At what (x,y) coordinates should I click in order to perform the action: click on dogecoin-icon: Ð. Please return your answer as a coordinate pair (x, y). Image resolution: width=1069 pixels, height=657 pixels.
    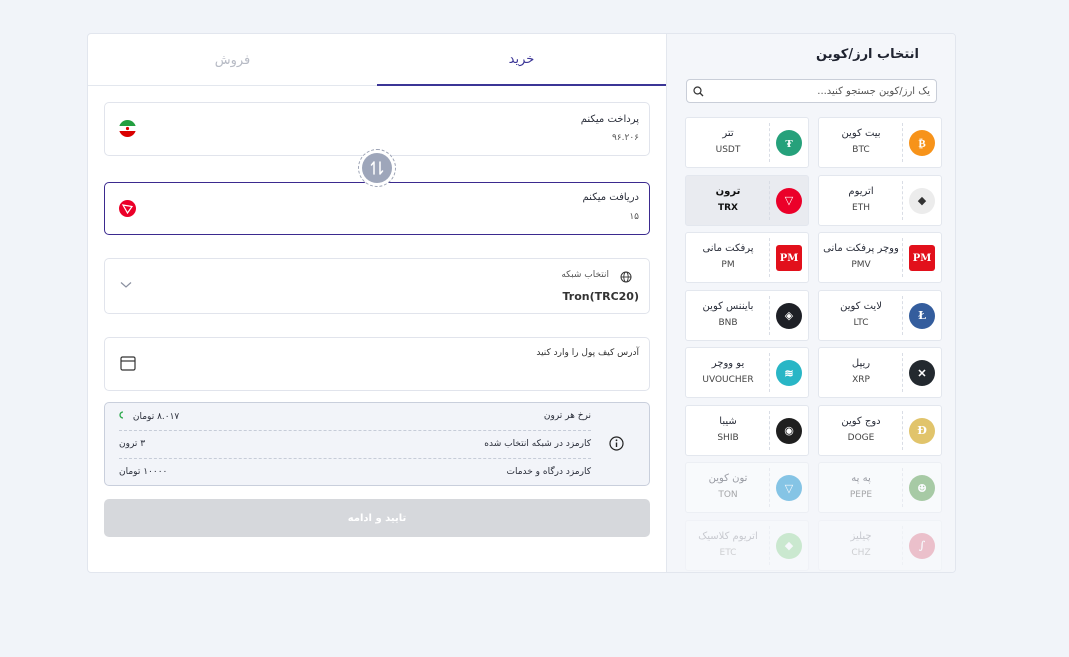
    Looking at the image, I should click on (922, 430).